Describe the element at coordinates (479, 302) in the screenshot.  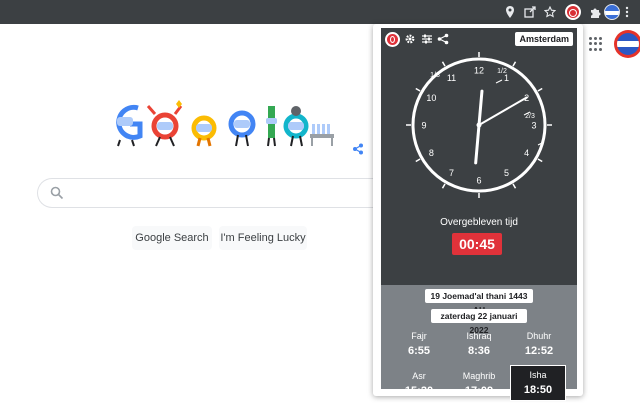
I see `hijri-date: 19 Joemad'al thani 1443 AH` at that location.